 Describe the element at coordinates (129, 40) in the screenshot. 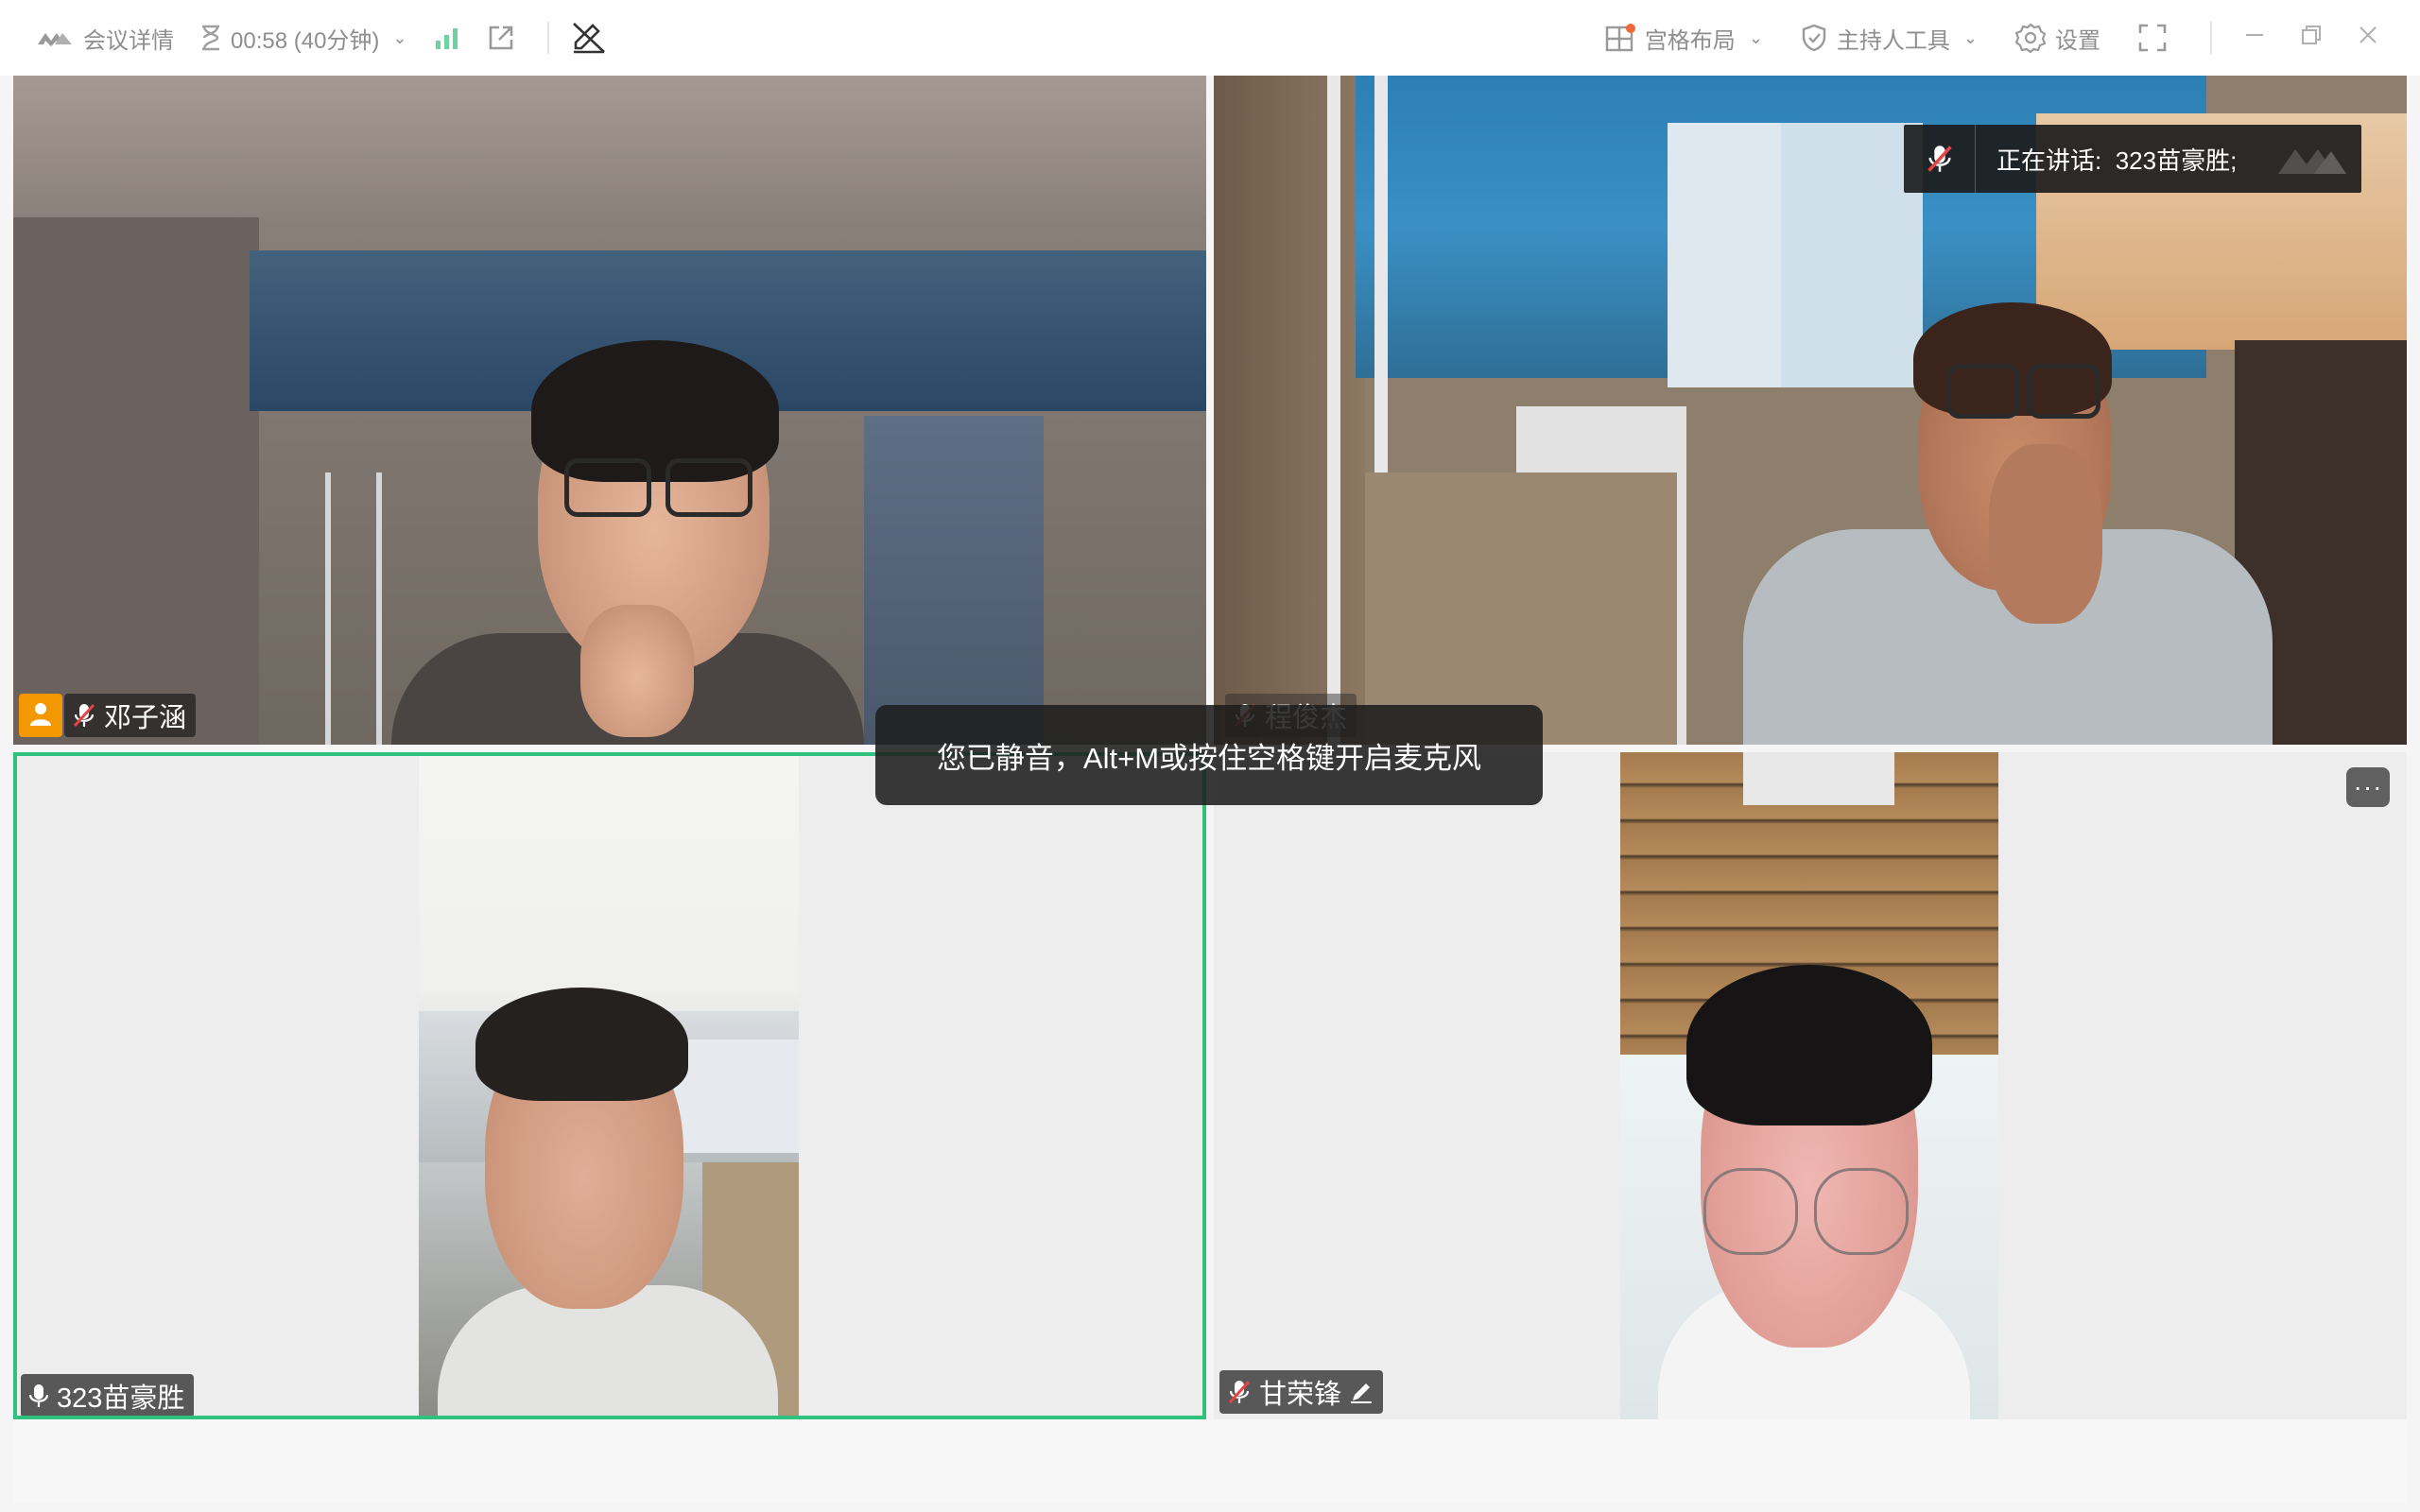

I see `meeting-details-label: 会议详情` at that location.